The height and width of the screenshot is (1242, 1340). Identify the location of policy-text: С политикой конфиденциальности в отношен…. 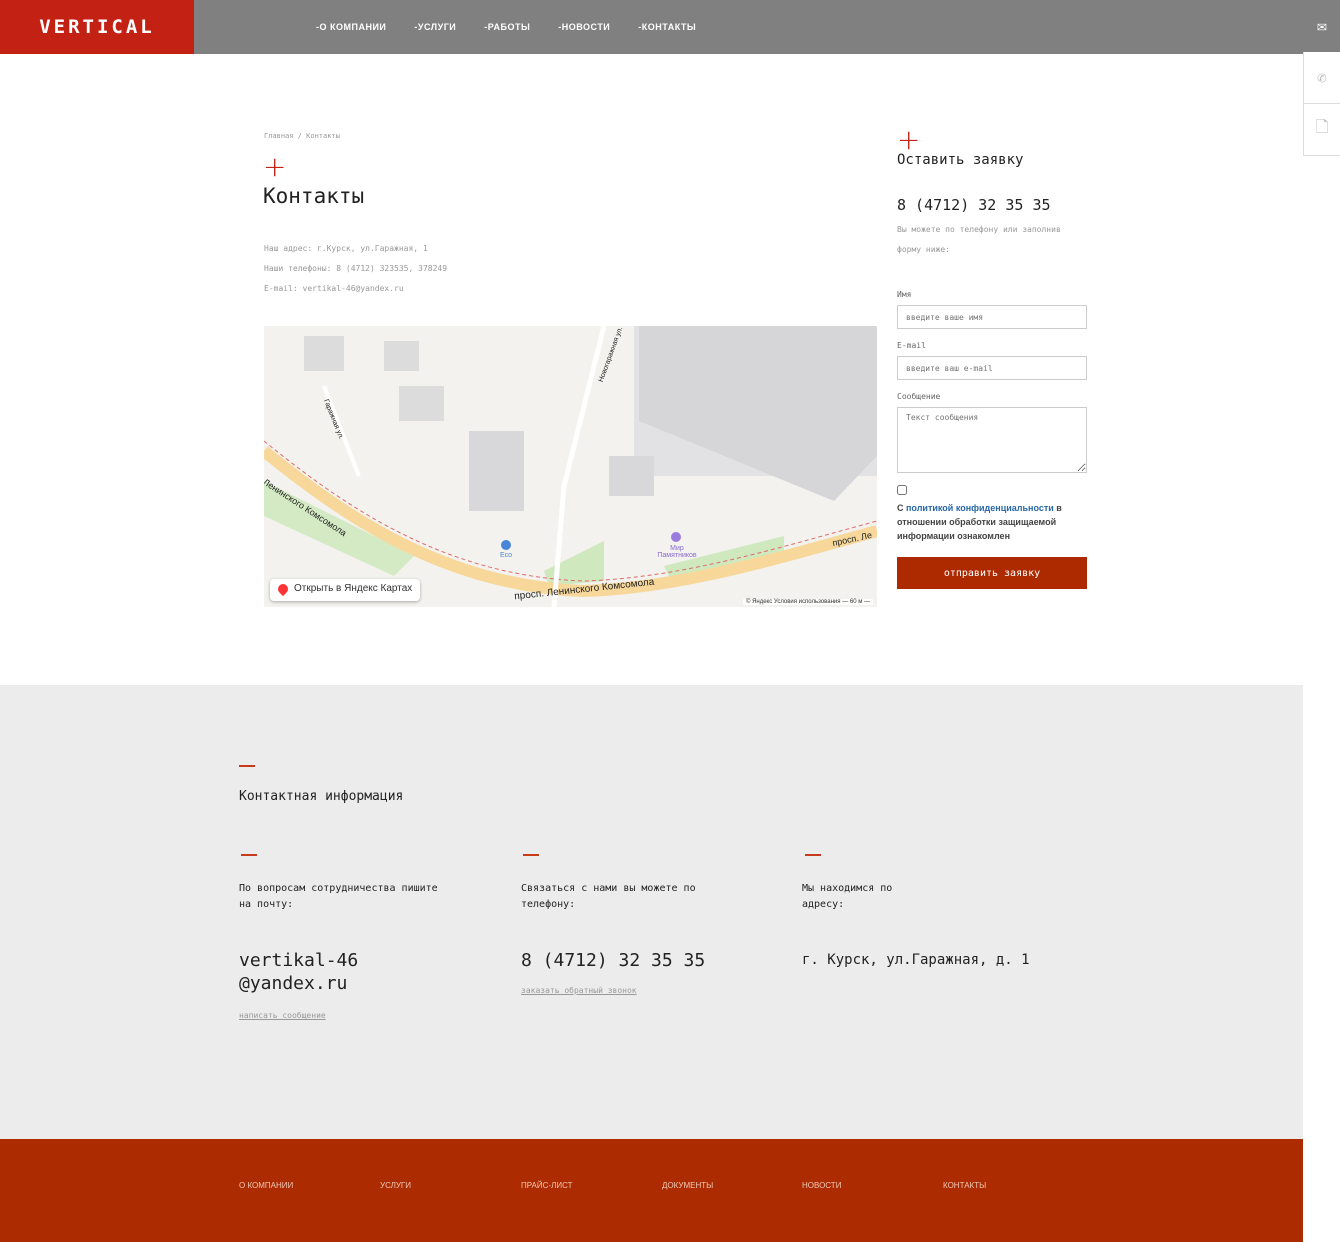
(992, 522).